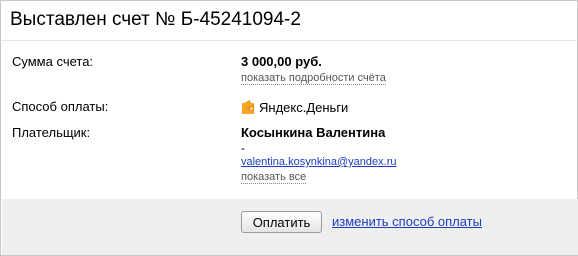 Image resolution: width=578 pixels, height=256 pixels. What do you see at coordinates (313, 78) in the screenshot?
I see `show-invoice-details-link: показать подробности счёта` at bounding box center [313, 78].